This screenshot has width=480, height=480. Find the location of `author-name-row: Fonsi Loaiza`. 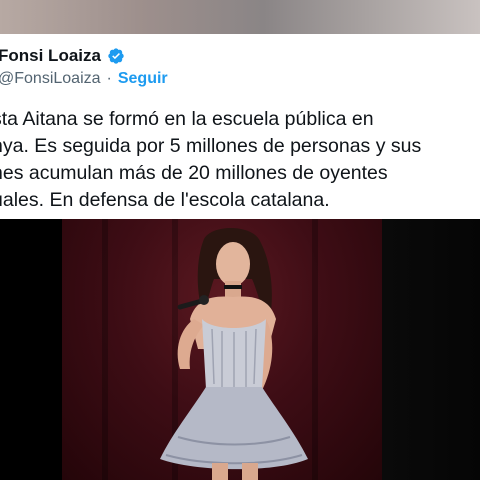

author-name-row: Fonsi Loaiza is located at coordinates (62, 56).